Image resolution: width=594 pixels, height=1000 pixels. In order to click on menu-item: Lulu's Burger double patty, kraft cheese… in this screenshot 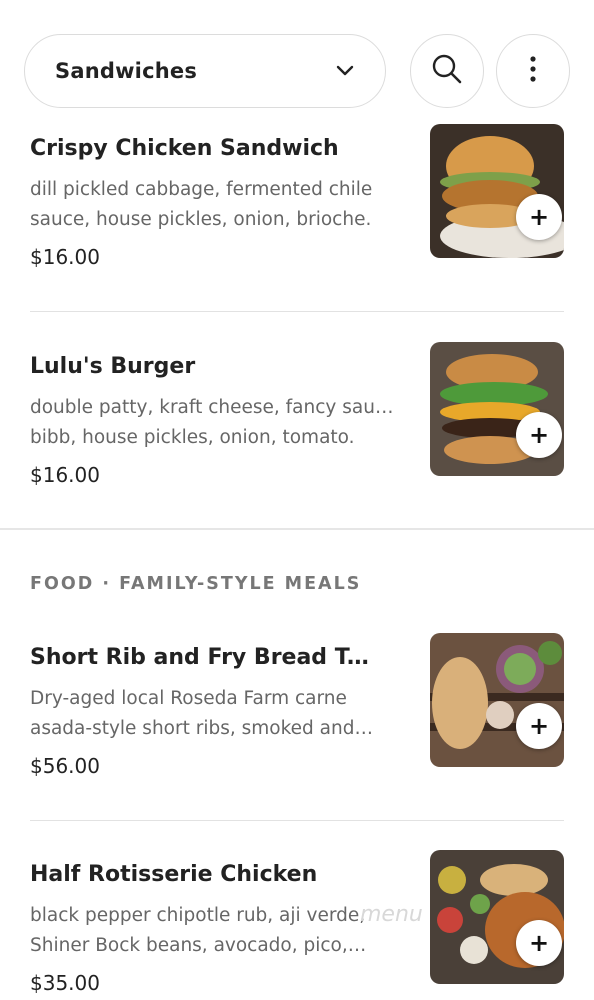, I will do `click(297, 414)`.